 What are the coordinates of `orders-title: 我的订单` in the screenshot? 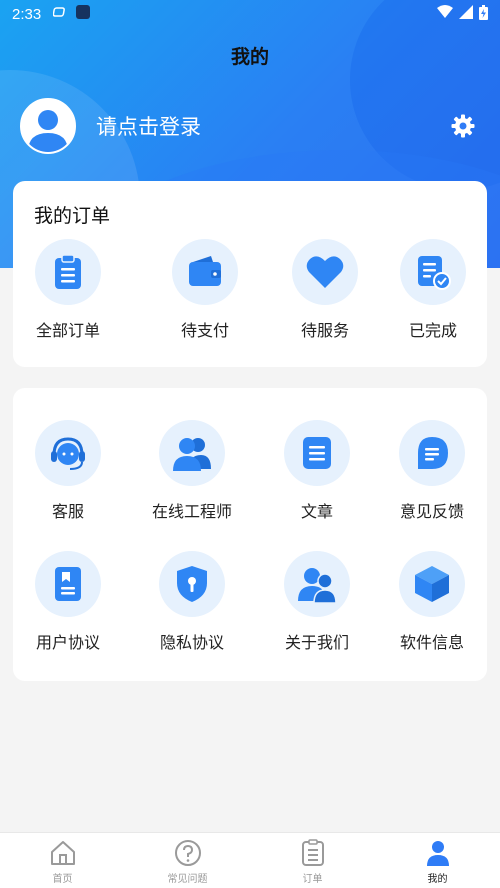 It's located at (72, 216).